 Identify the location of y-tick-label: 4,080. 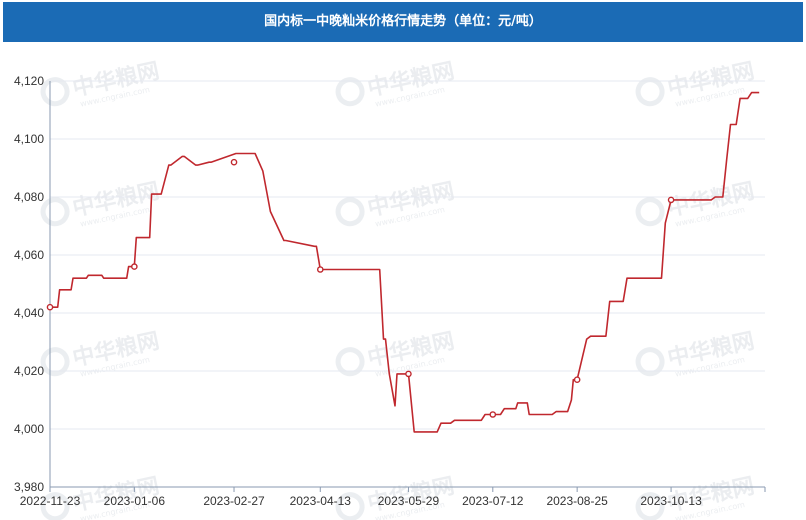
(29, 197).